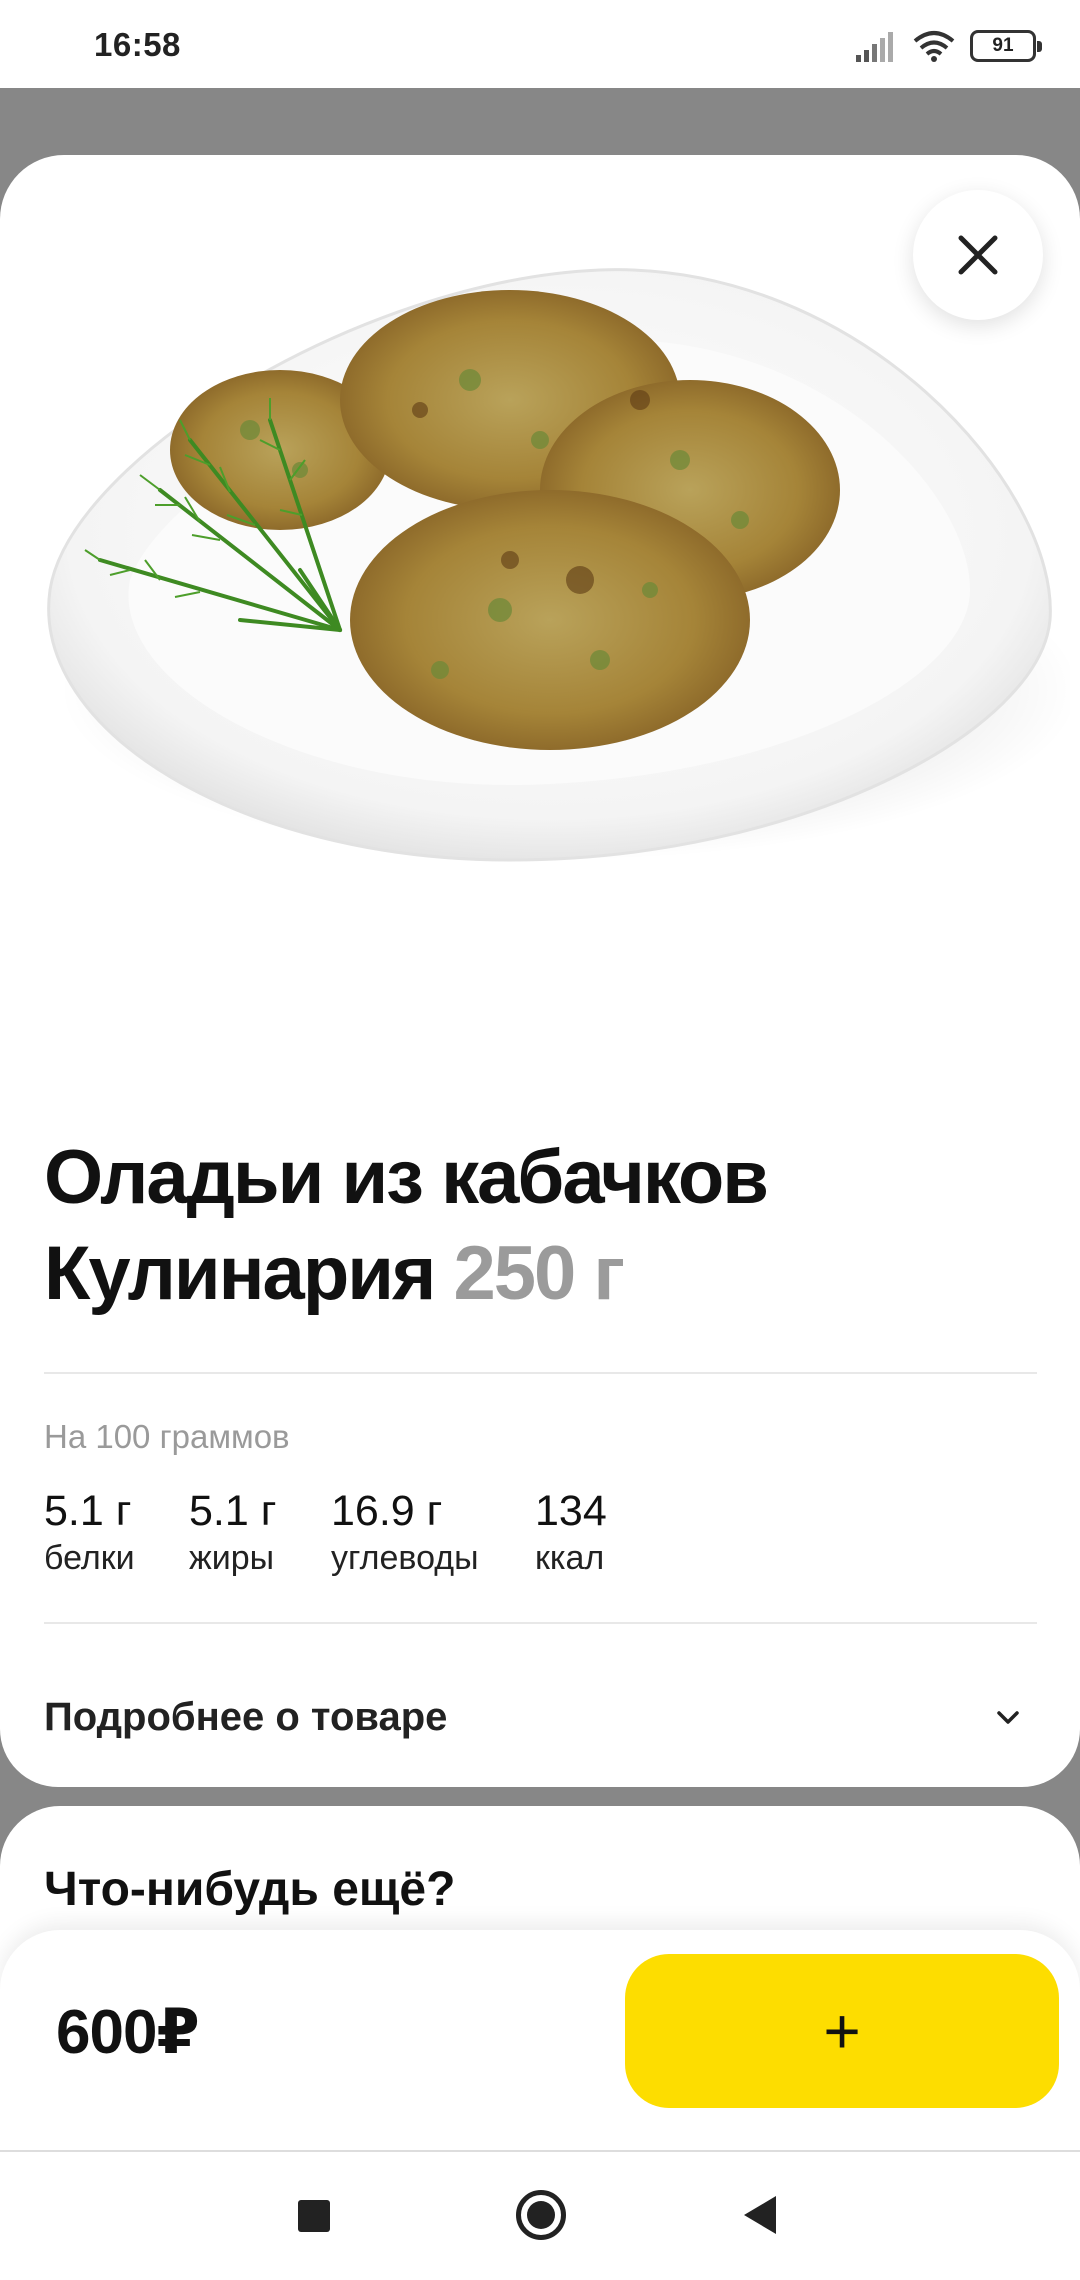 The image size is (1080, 2280). Describe the element at coordinates (128, 2032) in the screenshot. I see `price: 600₽` at that location.